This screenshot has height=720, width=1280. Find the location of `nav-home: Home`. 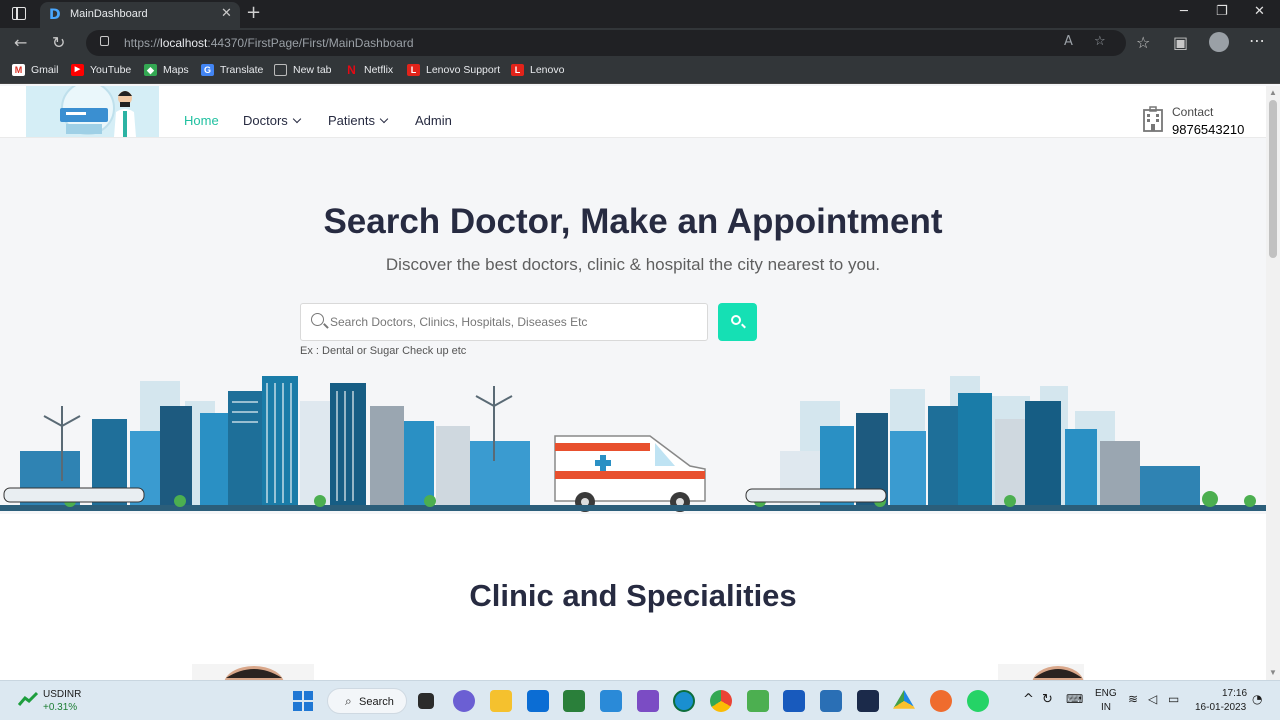

nav-home: Home is located at coordinates (201, 120).